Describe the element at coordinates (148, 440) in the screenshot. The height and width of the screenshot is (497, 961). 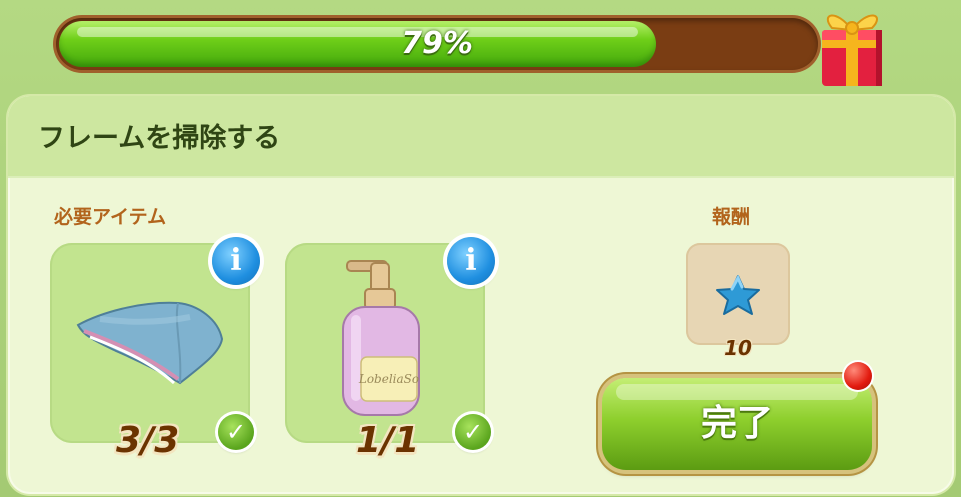
I see `item-count-cloth: 3/3` at that location.